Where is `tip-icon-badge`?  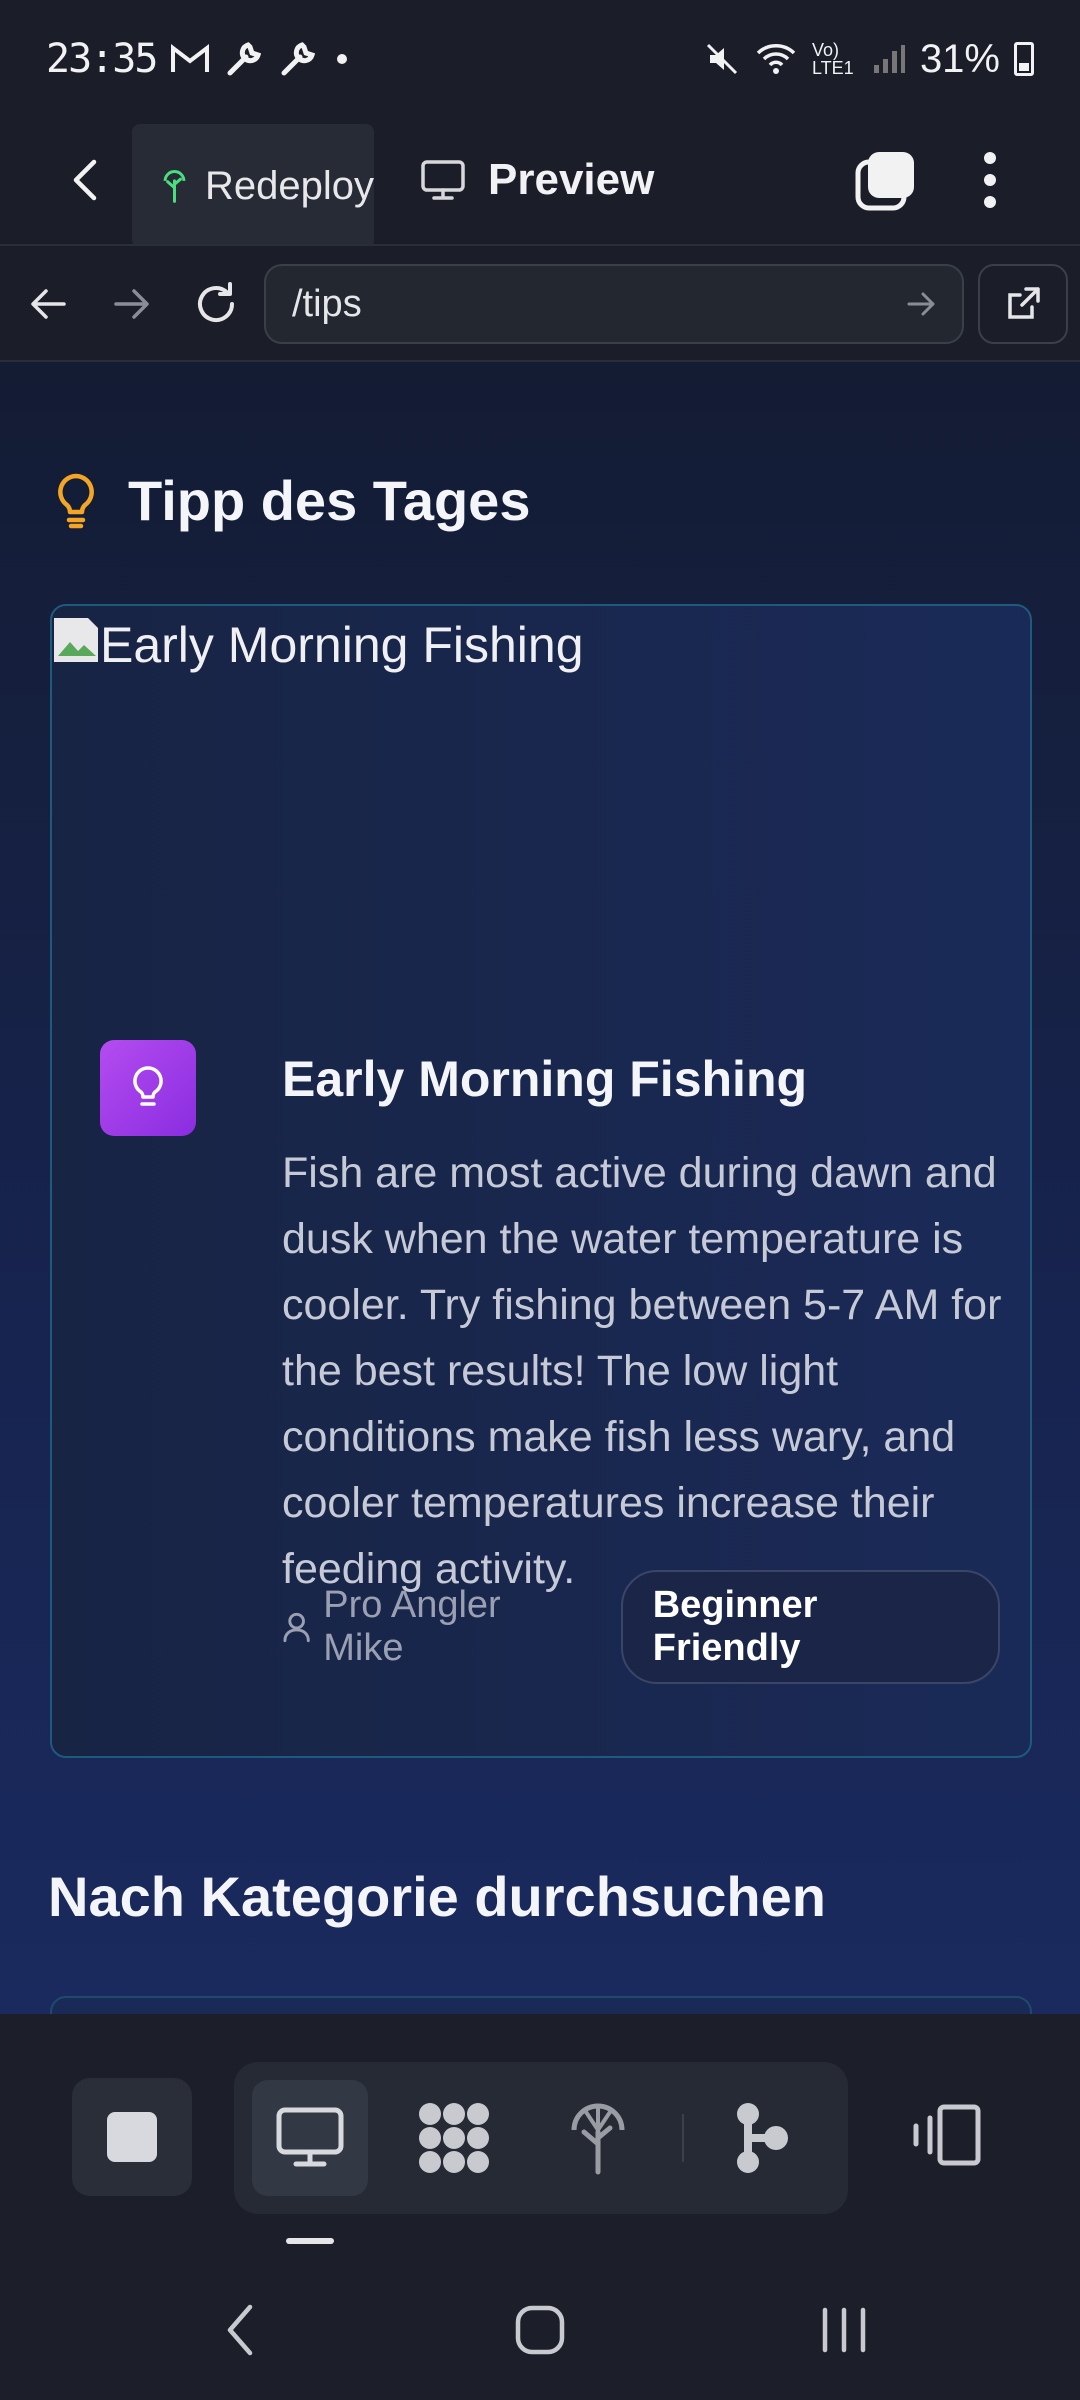 tip-icon-badge is located at coordinates (148, 1088).